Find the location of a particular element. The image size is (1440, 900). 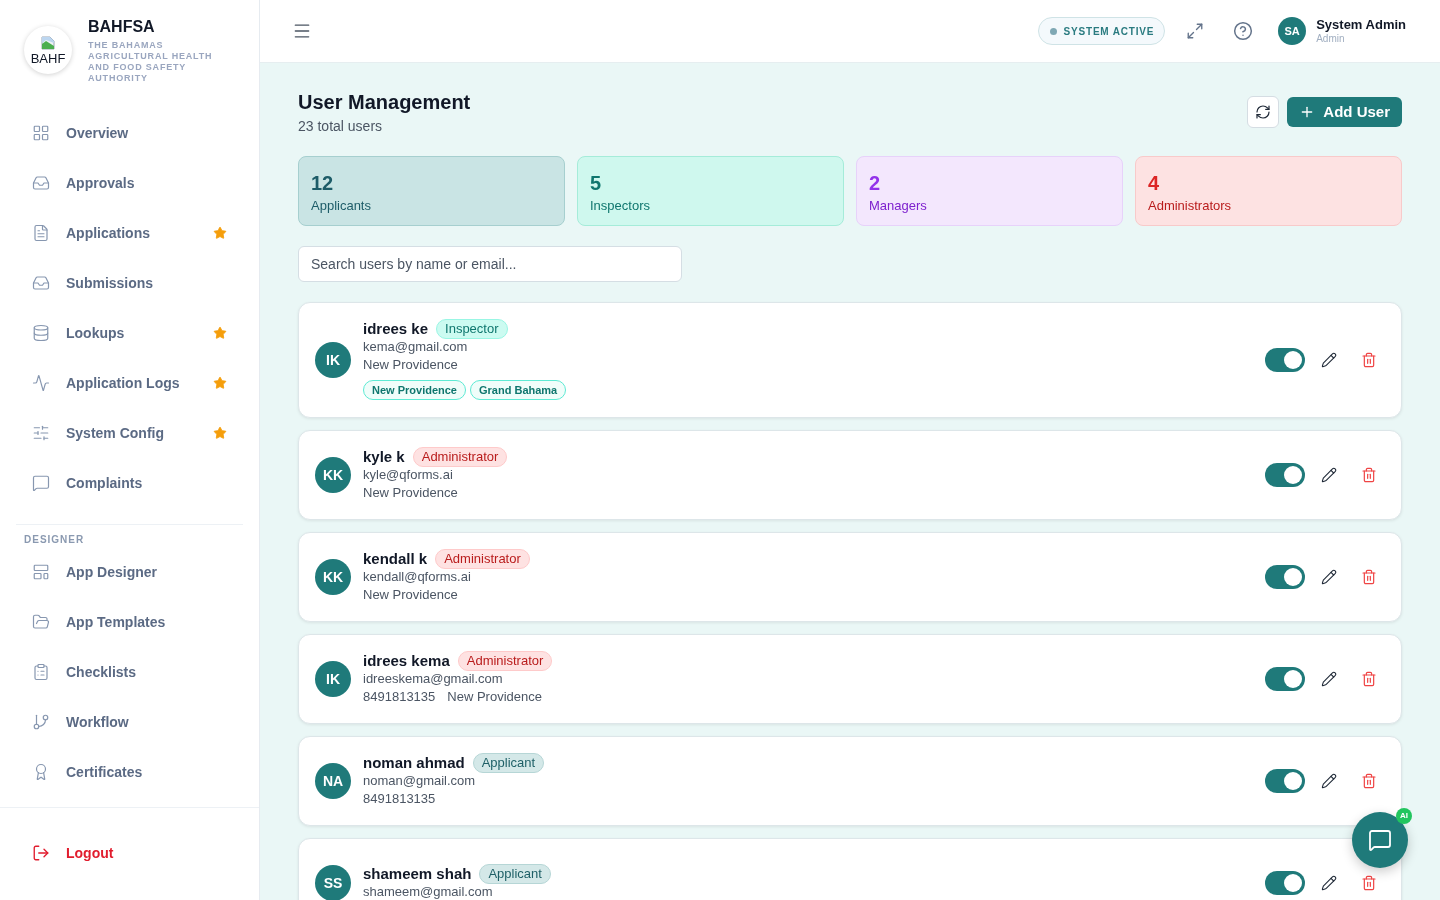

ai-badge: AI is located at coordinates (1404, 816).